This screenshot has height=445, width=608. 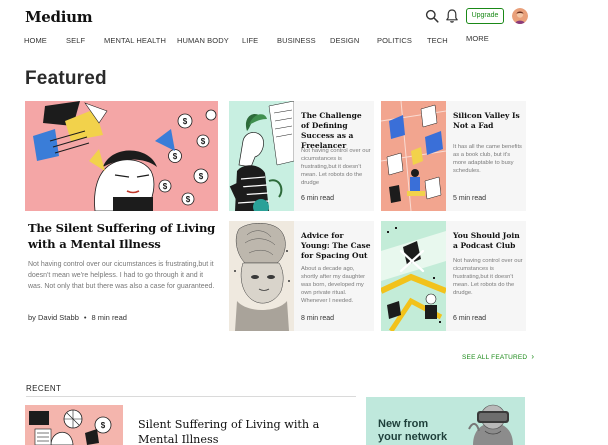 I want to click on promo-text: New from your network, so click(x=412, y=431).